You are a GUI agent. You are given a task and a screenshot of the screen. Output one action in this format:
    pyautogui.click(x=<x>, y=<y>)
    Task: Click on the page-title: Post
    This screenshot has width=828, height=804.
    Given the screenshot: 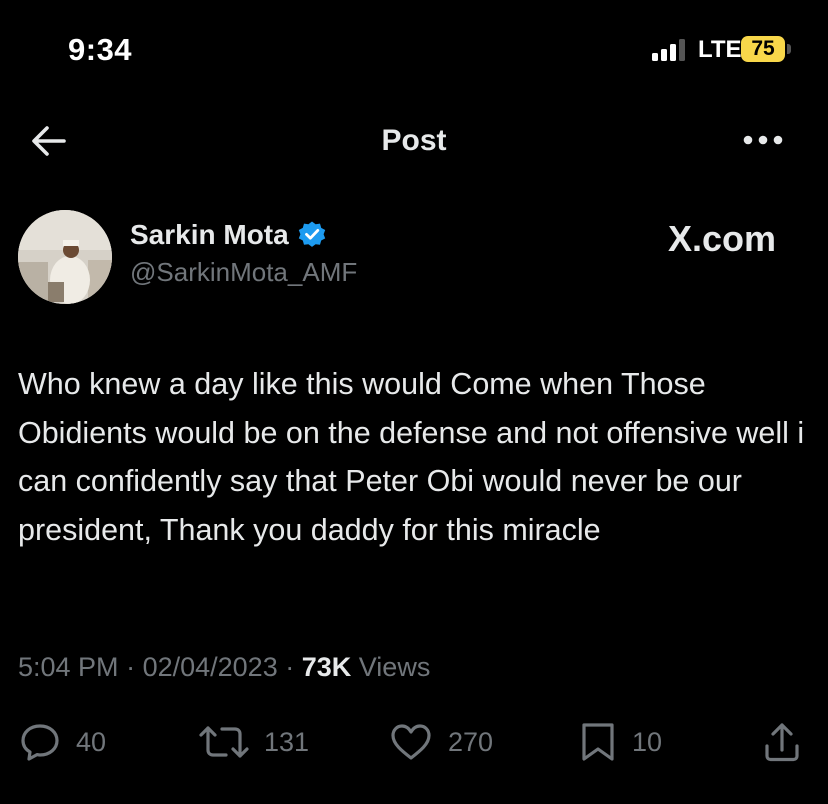 What is the action you would take?
    pyautogui.click(x=414, y=140)
    